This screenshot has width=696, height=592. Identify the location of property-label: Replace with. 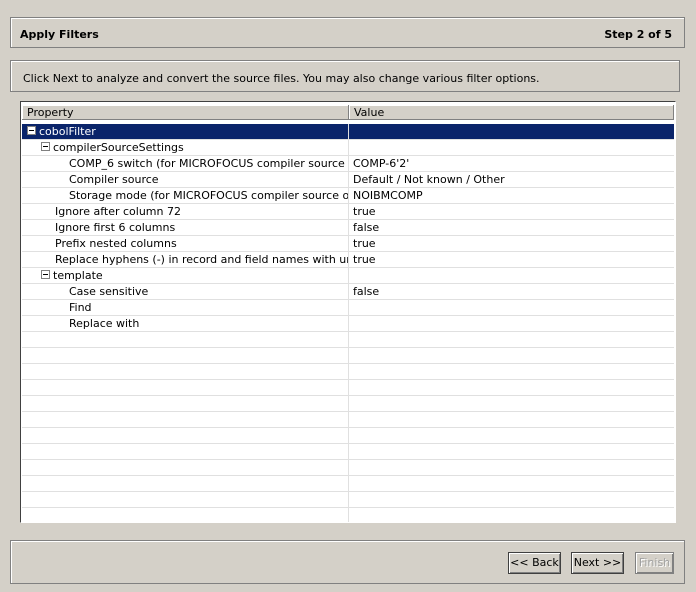
(104, 323).